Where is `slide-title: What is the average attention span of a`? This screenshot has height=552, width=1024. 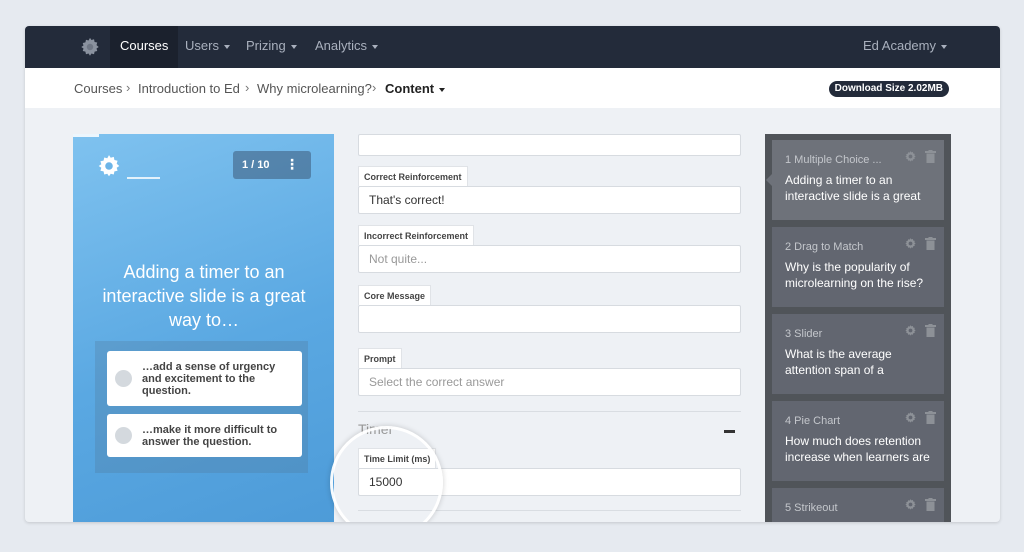 slide-title: What is the average attention span of a is located at coordinates (838, 362).